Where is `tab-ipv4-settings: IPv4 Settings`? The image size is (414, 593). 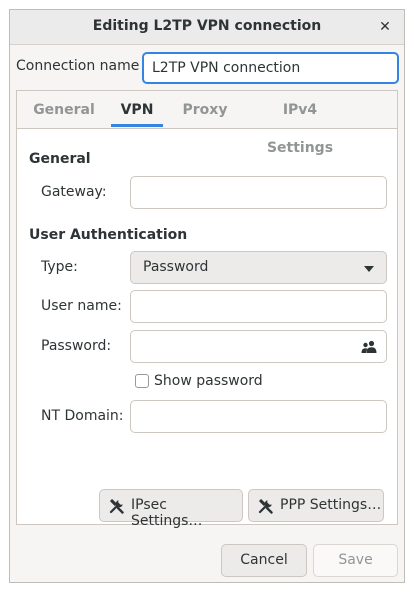
tab-ipv4-settings: IPv4 Settings is located at coordinates (300, 123).